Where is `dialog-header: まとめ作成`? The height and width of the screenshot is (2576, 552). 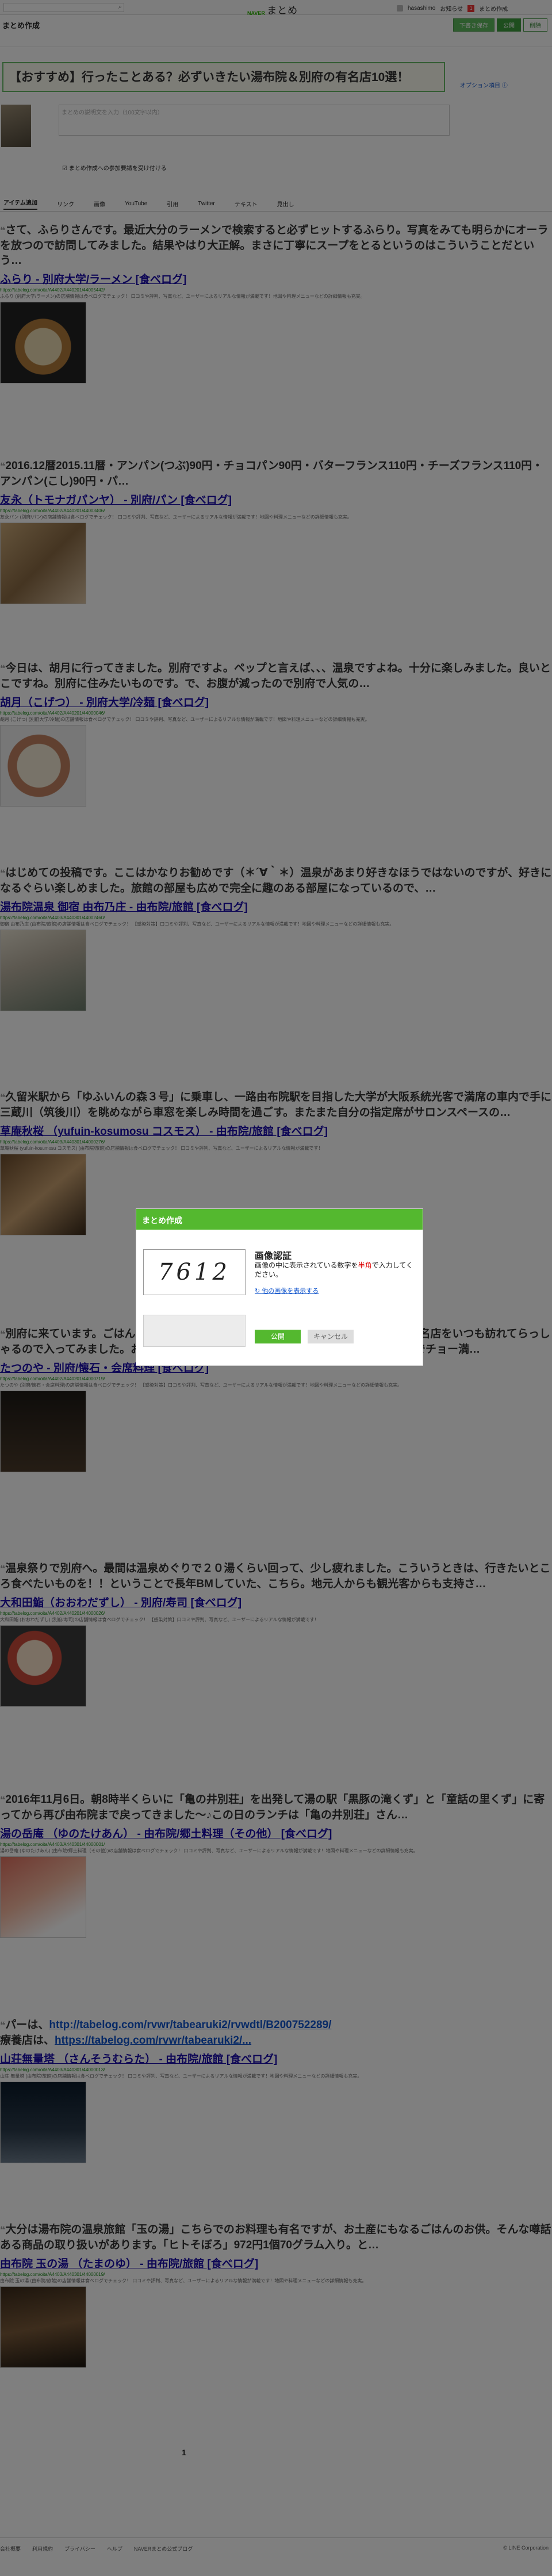
dialog-header: まとめ作成 is located at coordinates (279, 1219).